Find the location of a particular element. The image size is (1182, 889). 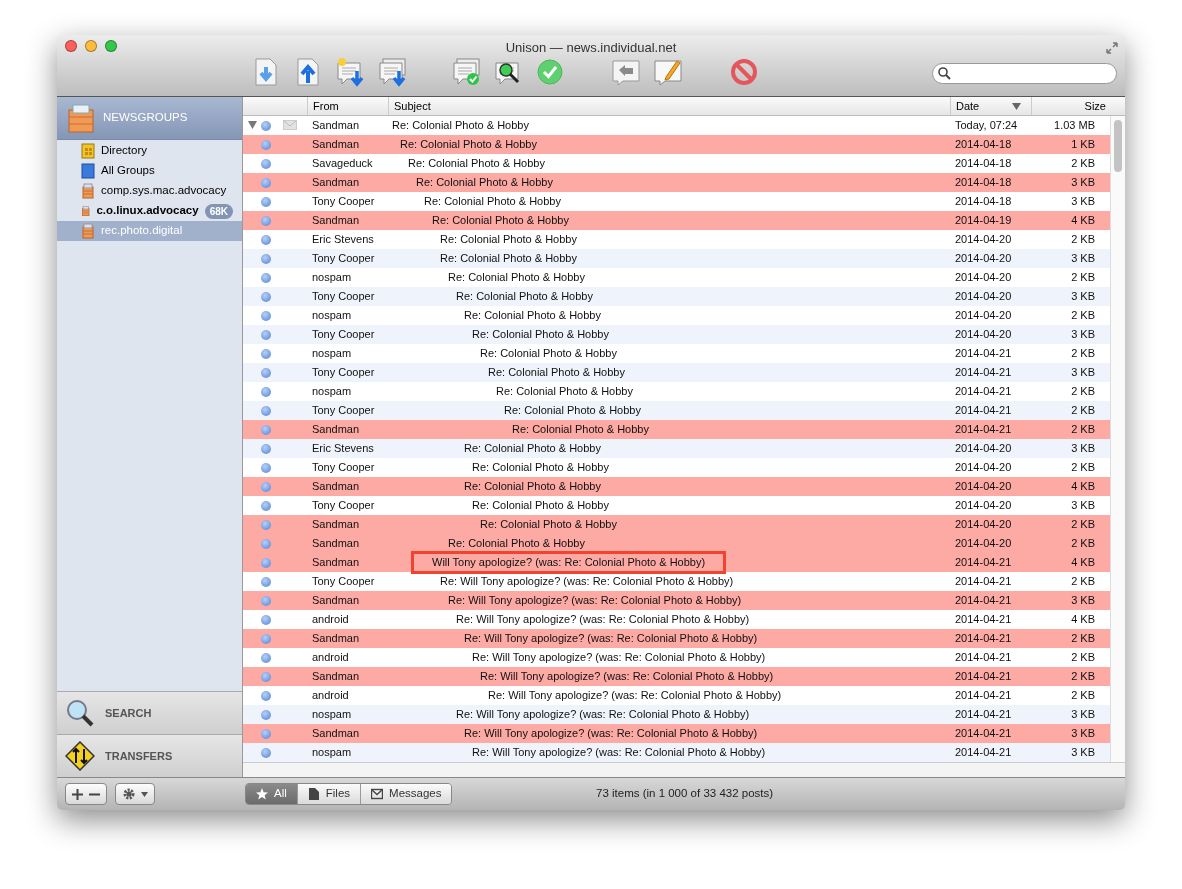

filter-tab: Files is located at coordinates (328, 794).